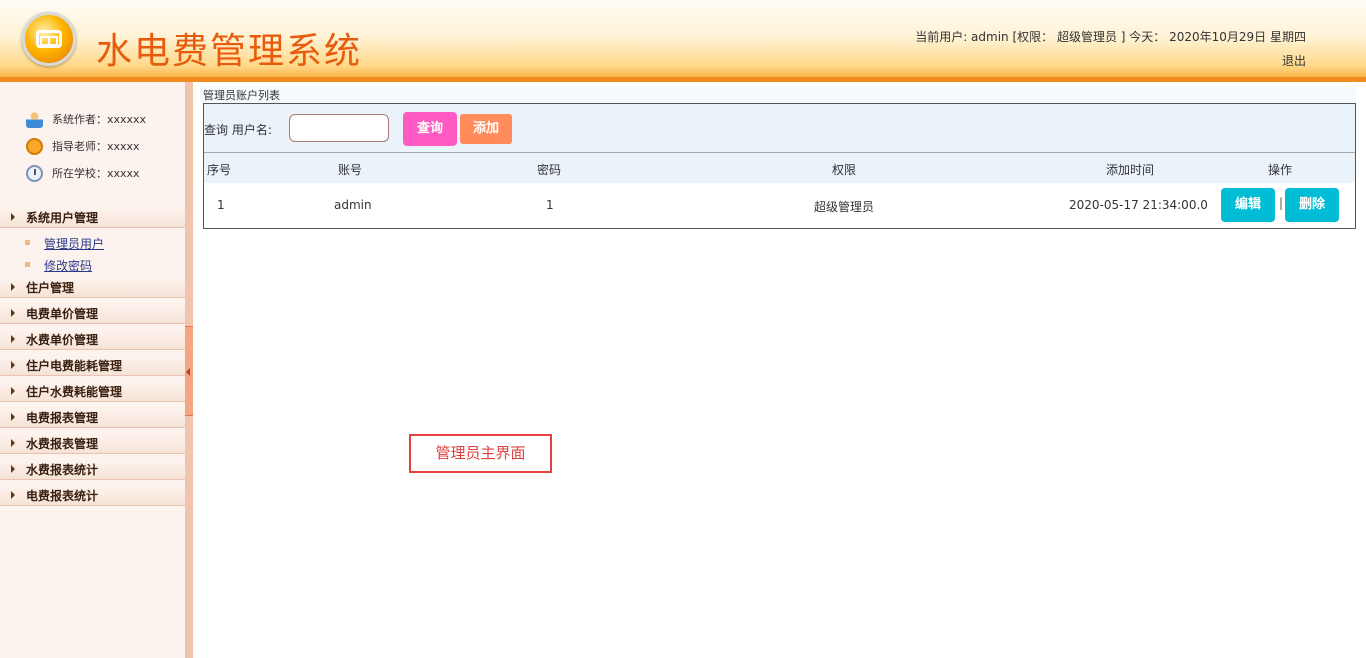  What do you see at coordinates (219, 170) in the screenshot?
I see `column-header-id: 序号` at bounding box center [219, 170].